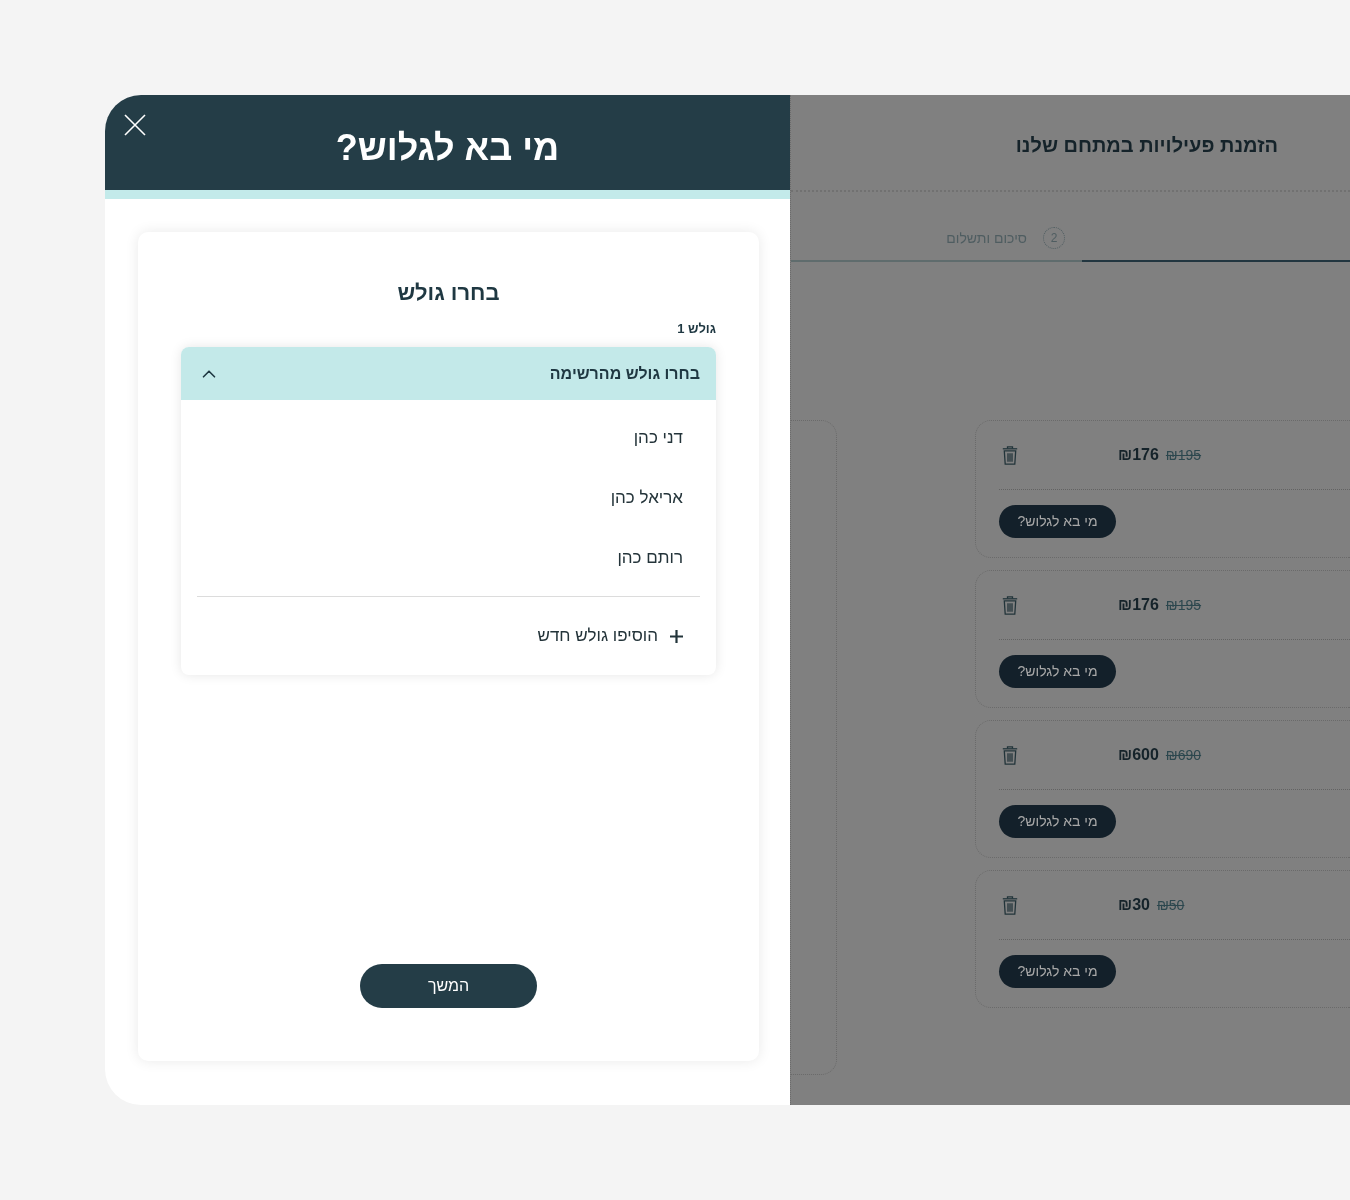  I want to click on plus-icon, so click(676, 636).